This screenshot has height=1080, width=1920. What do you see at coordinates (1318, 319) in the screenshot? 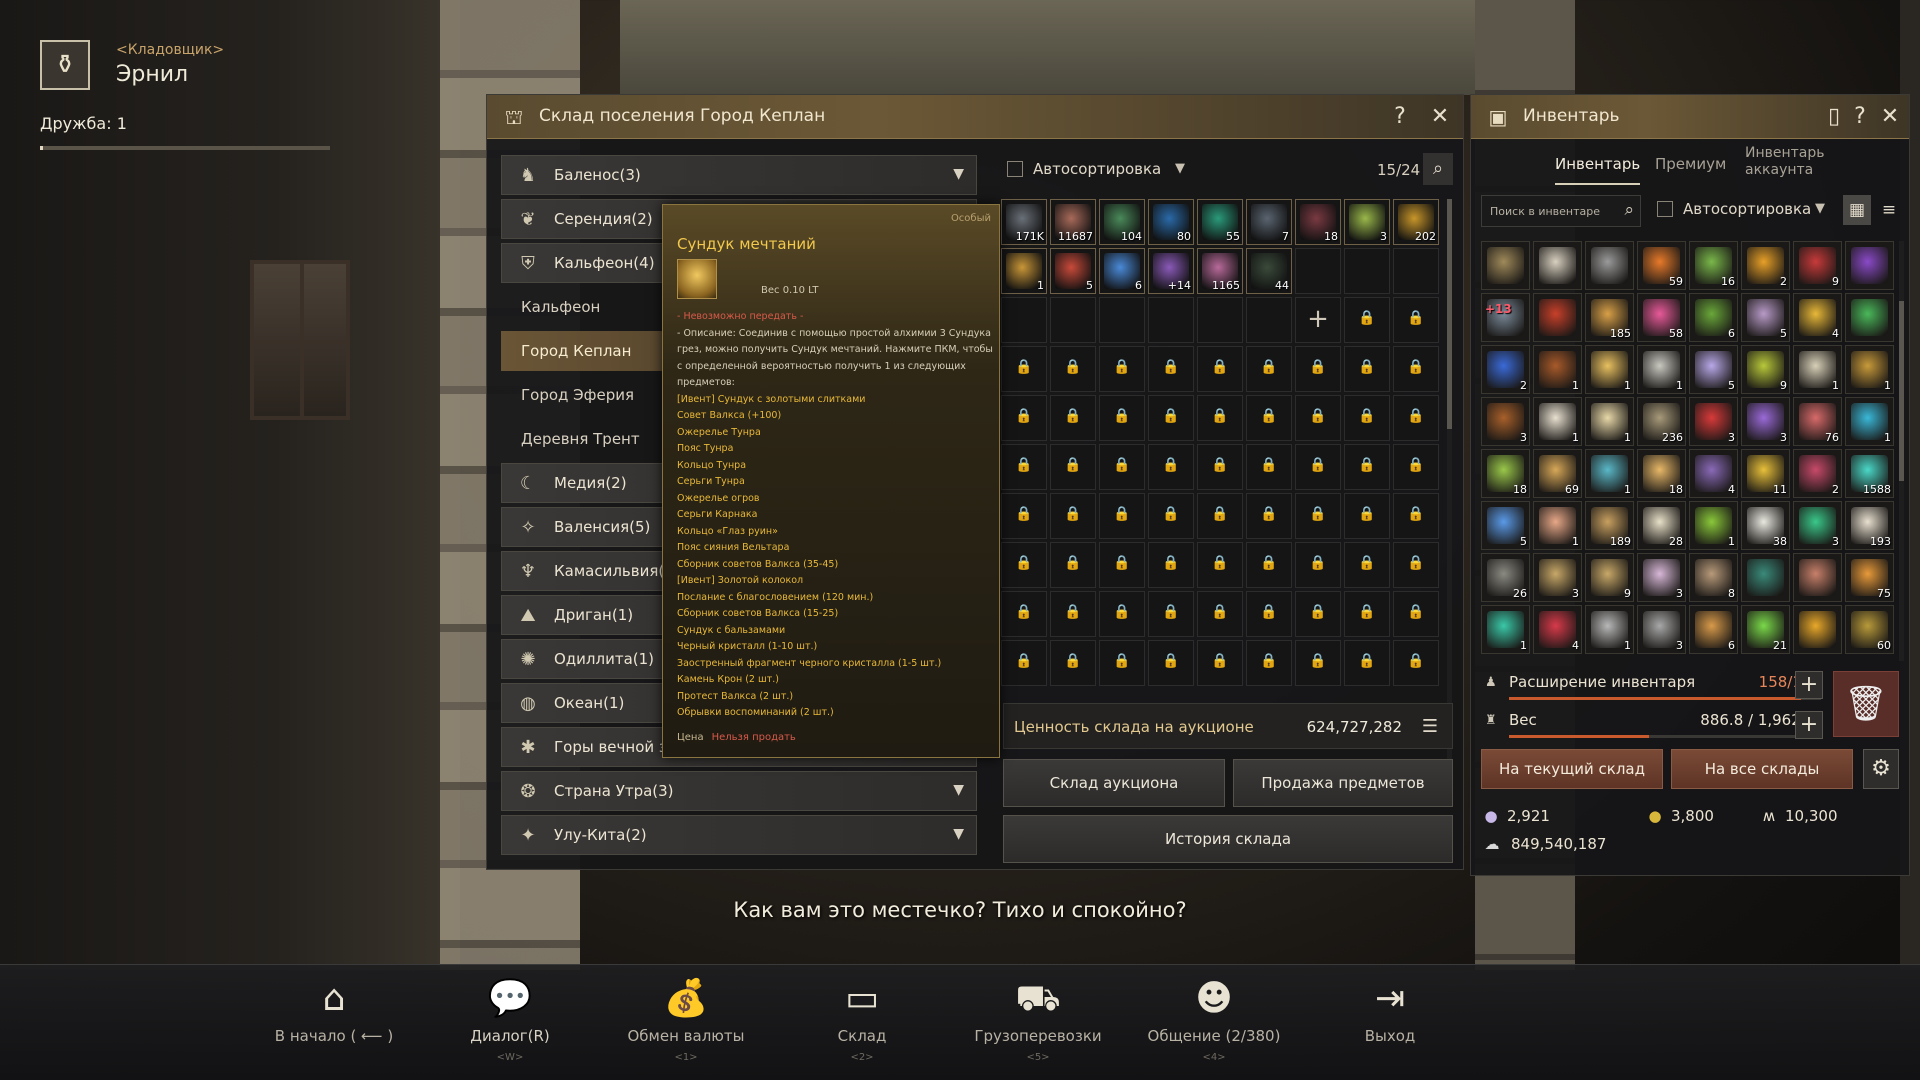
I see `plus-icon: +` at bounding box center [1318, 319].